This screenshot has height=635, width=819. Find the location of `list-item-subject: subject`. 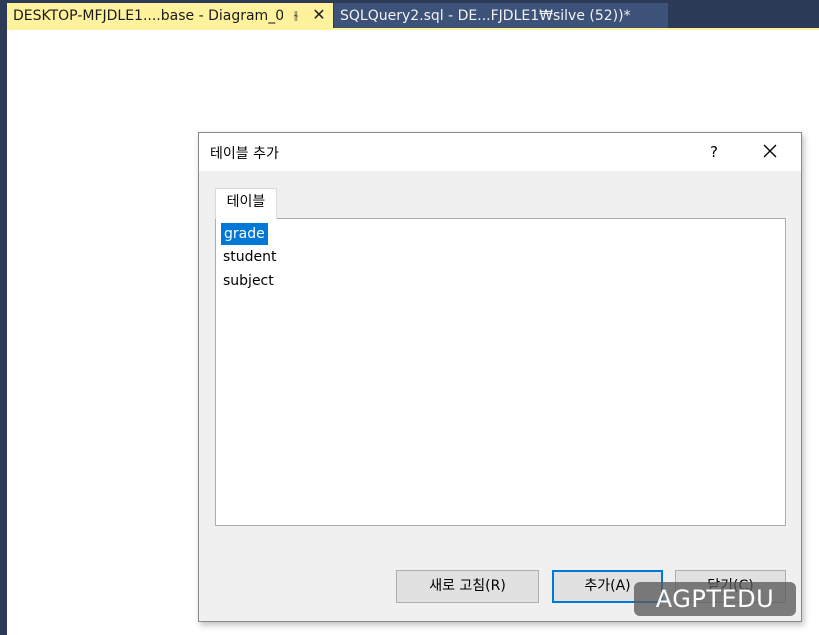

list-item-subject: subject is located at coordinates (248, 283).